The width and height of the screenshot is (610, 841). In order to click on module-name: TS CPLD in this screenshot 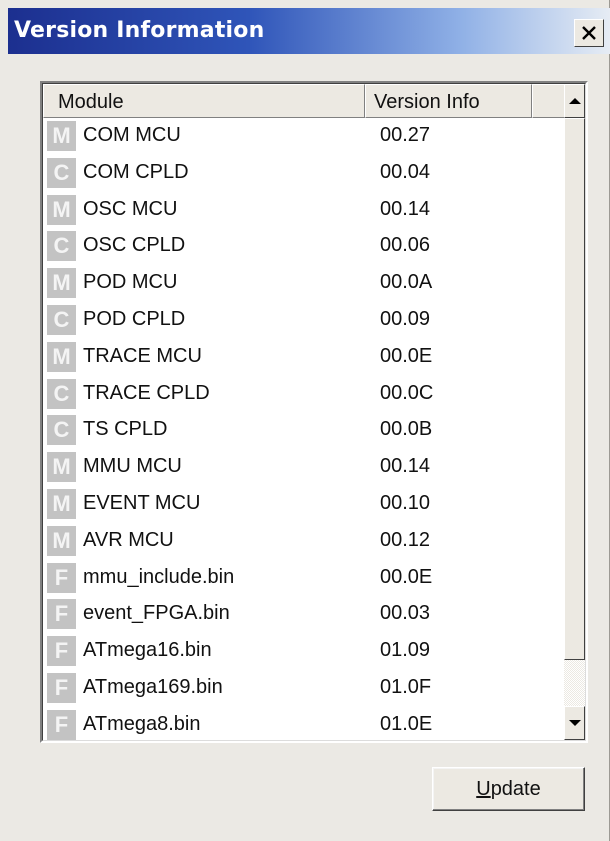, I will do `click(125, 429)`.